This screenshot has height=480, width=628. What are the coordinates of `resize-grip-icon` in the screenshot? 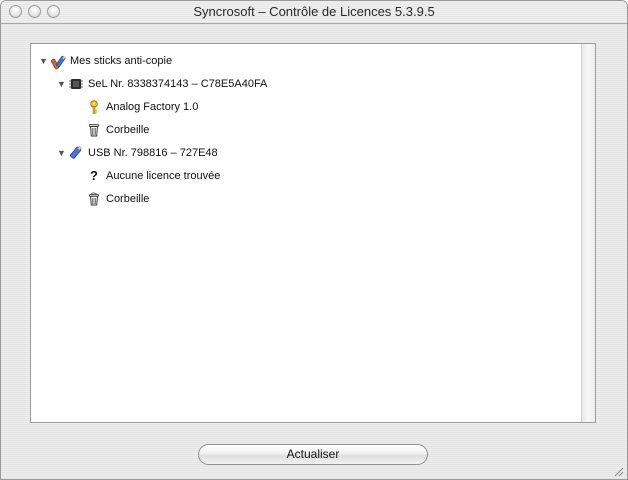 It's located at (618, 470).